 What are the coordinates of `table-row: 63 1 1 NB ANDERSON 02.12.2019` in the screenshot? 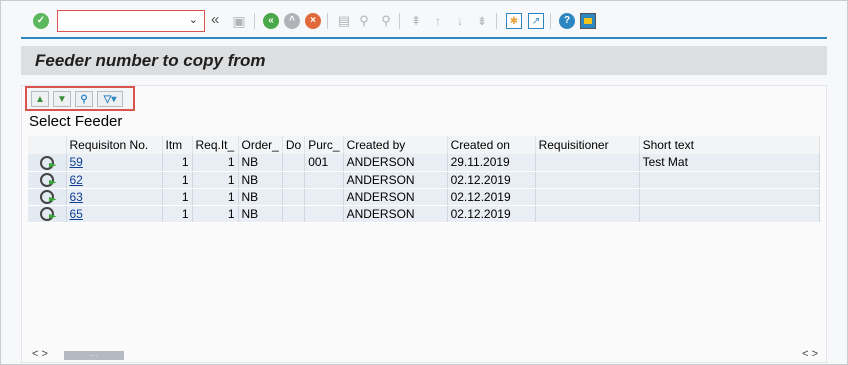 It's located at (424, 197).